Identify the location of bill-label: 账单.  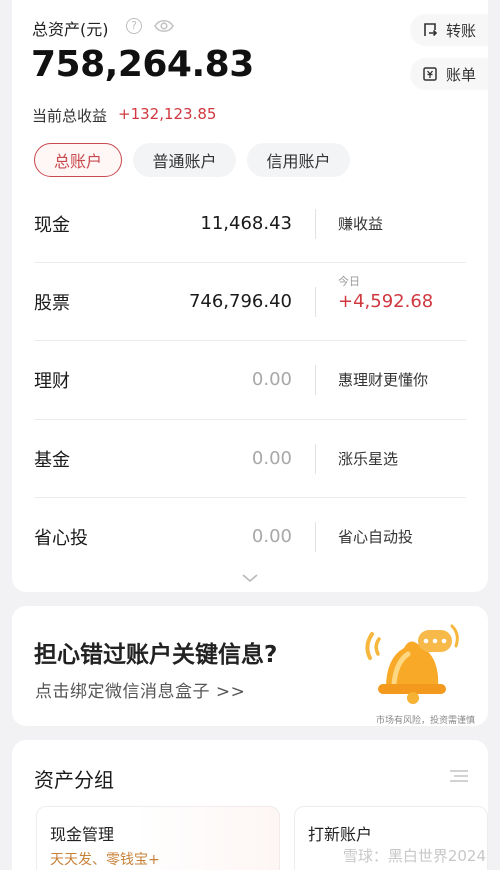
(461, 74).